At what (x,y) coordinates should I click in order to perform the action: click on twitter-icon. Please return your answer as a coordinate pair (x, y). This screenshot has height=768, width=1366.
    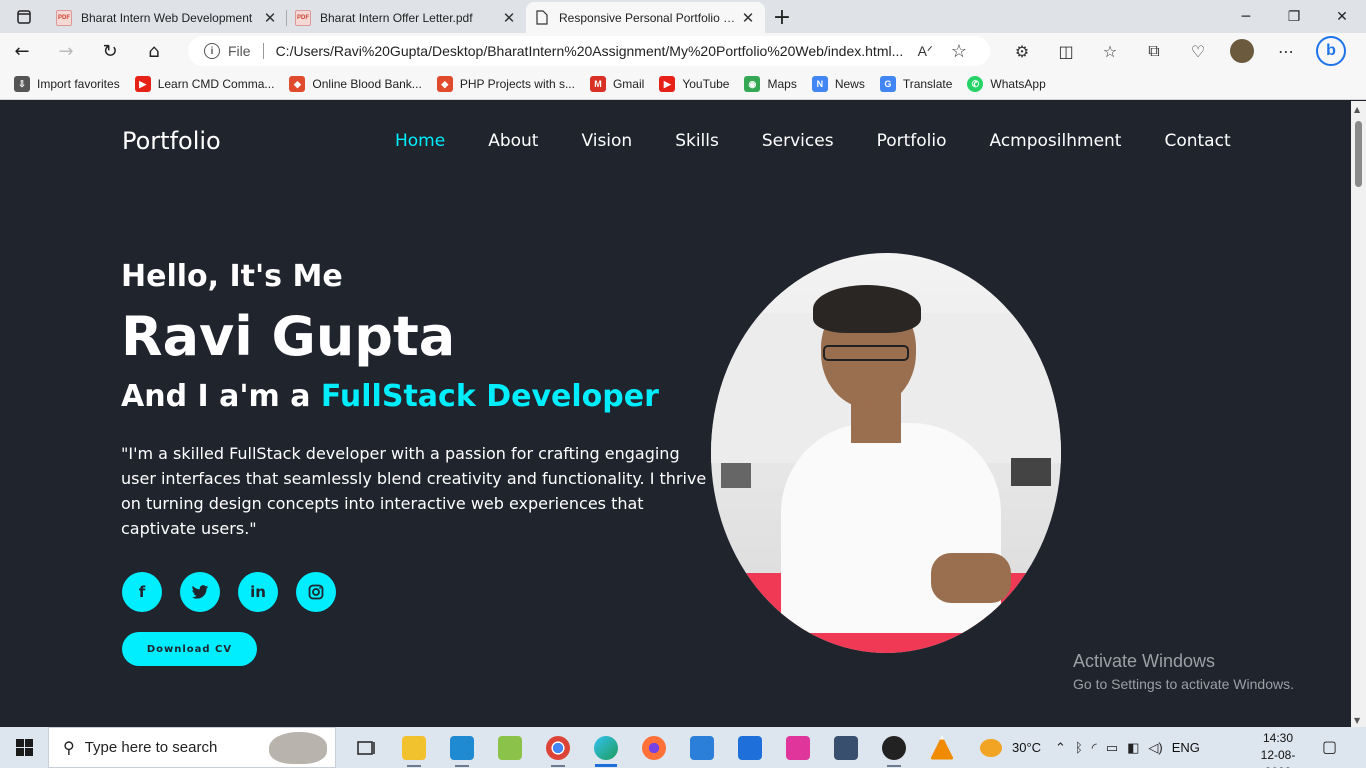
    Looking at the image, I should click on (200, 592).